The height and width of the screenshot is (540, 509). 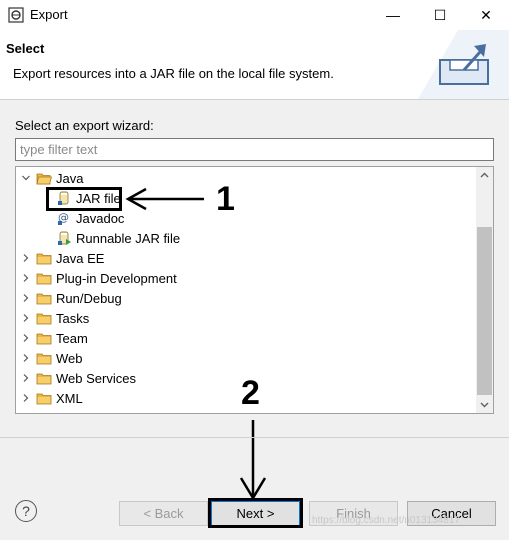 I want to click on tree-item-label: Plug-in Development, so click(x=116, y=278).